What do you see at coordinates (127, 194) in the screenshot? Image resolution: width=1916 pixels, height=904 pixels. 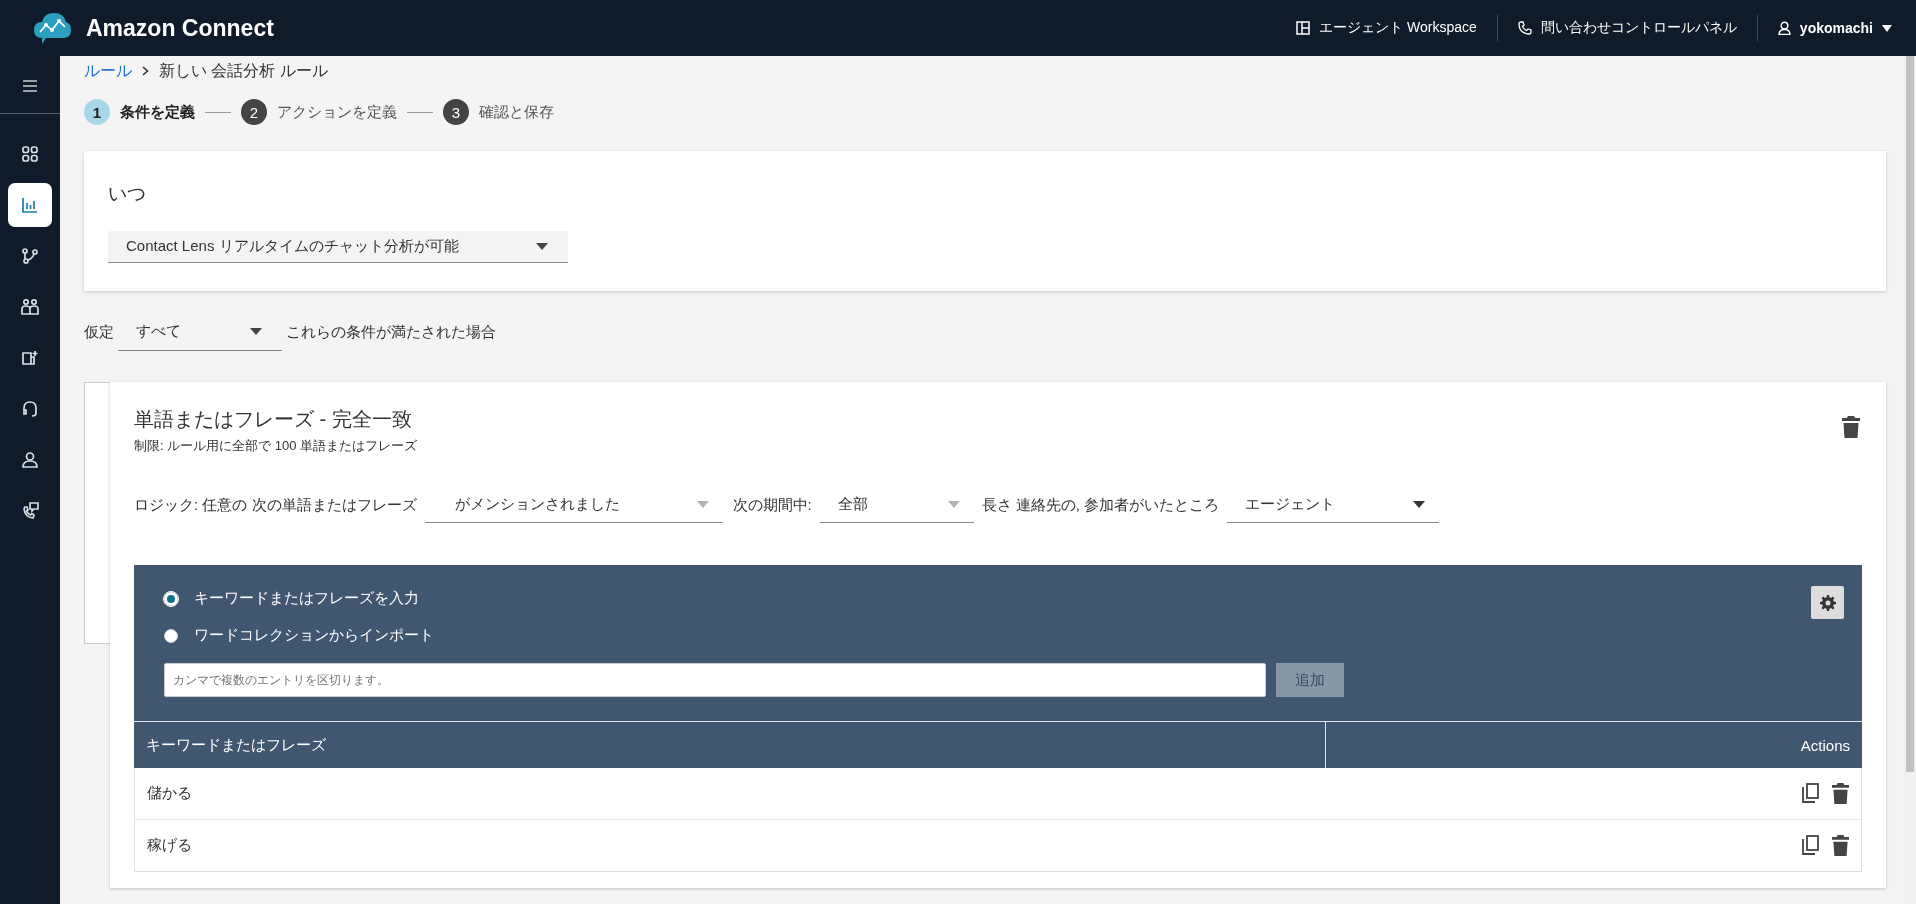 I see `card-title: いつ` at bounding box center [127, 194].